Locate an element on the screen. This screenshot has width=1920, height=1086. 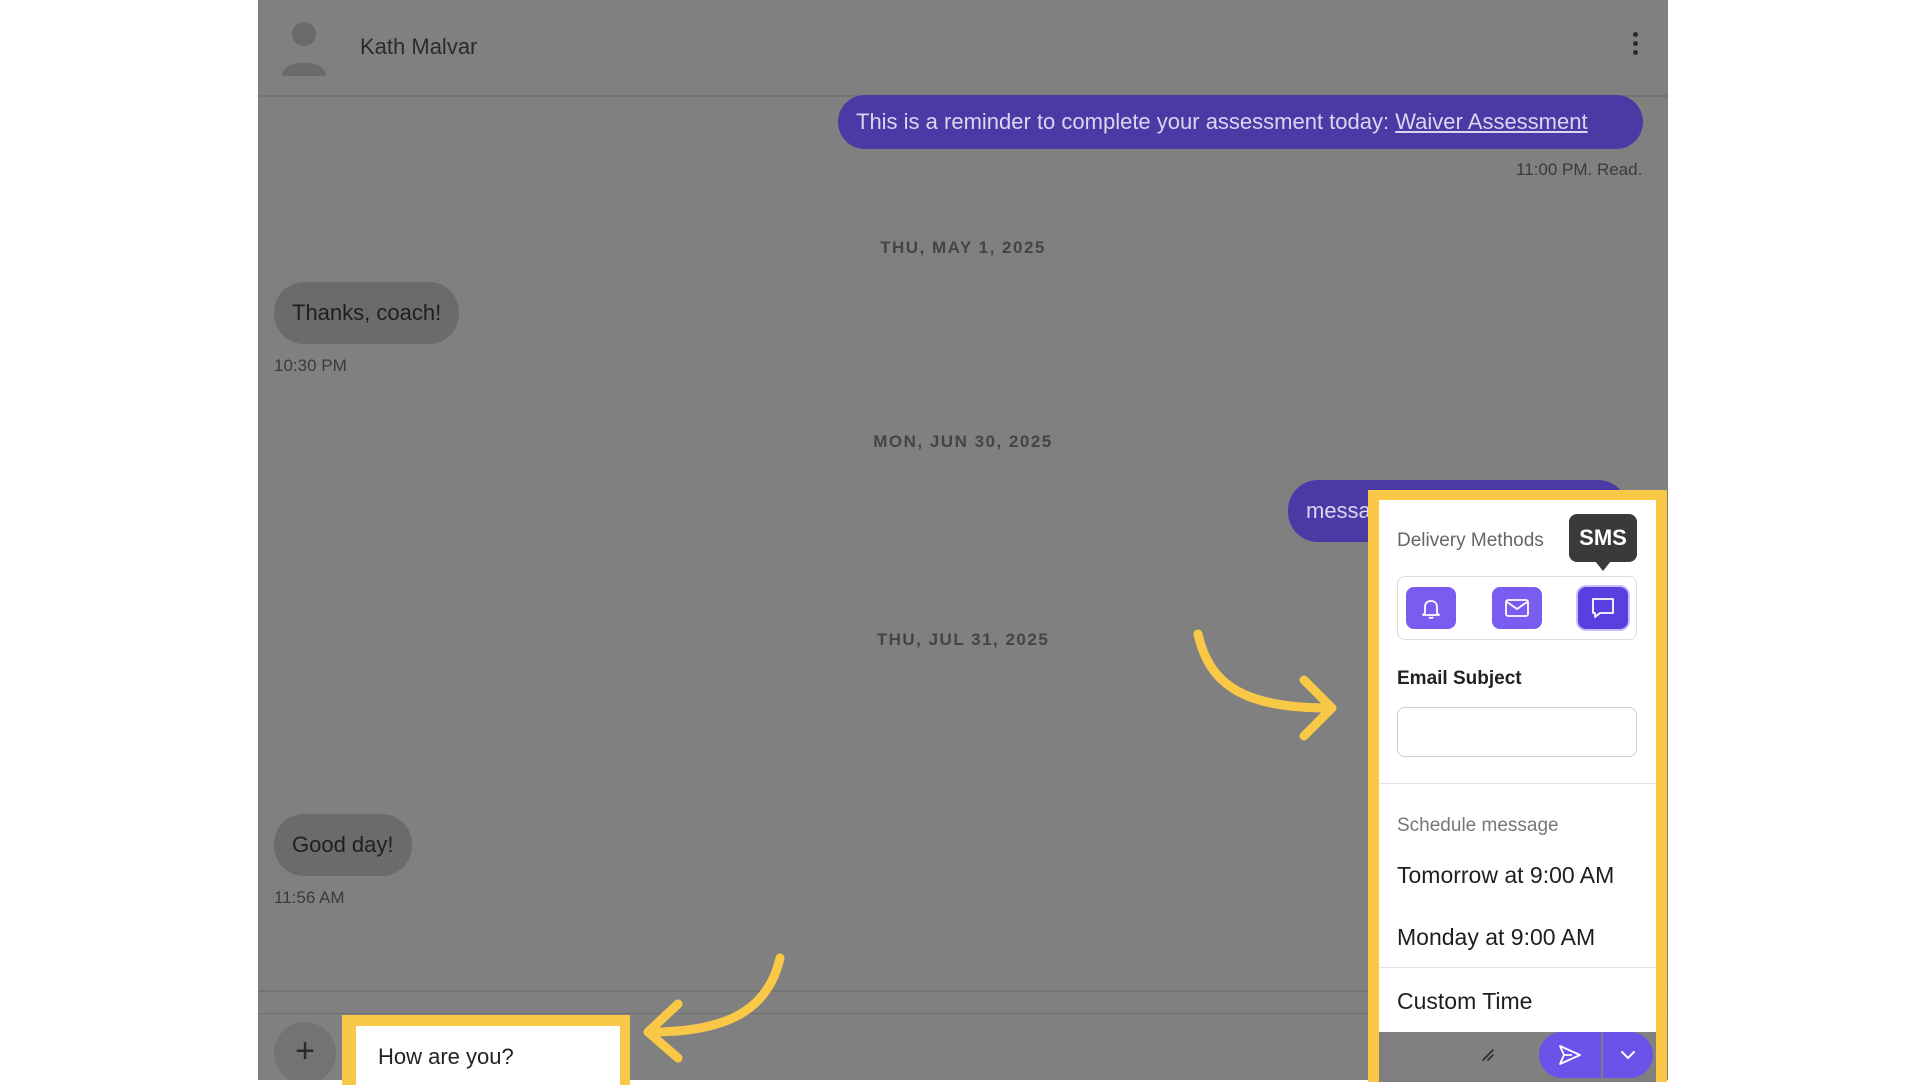
message-time: 11:56 AM is located at coordinates (309, 897).